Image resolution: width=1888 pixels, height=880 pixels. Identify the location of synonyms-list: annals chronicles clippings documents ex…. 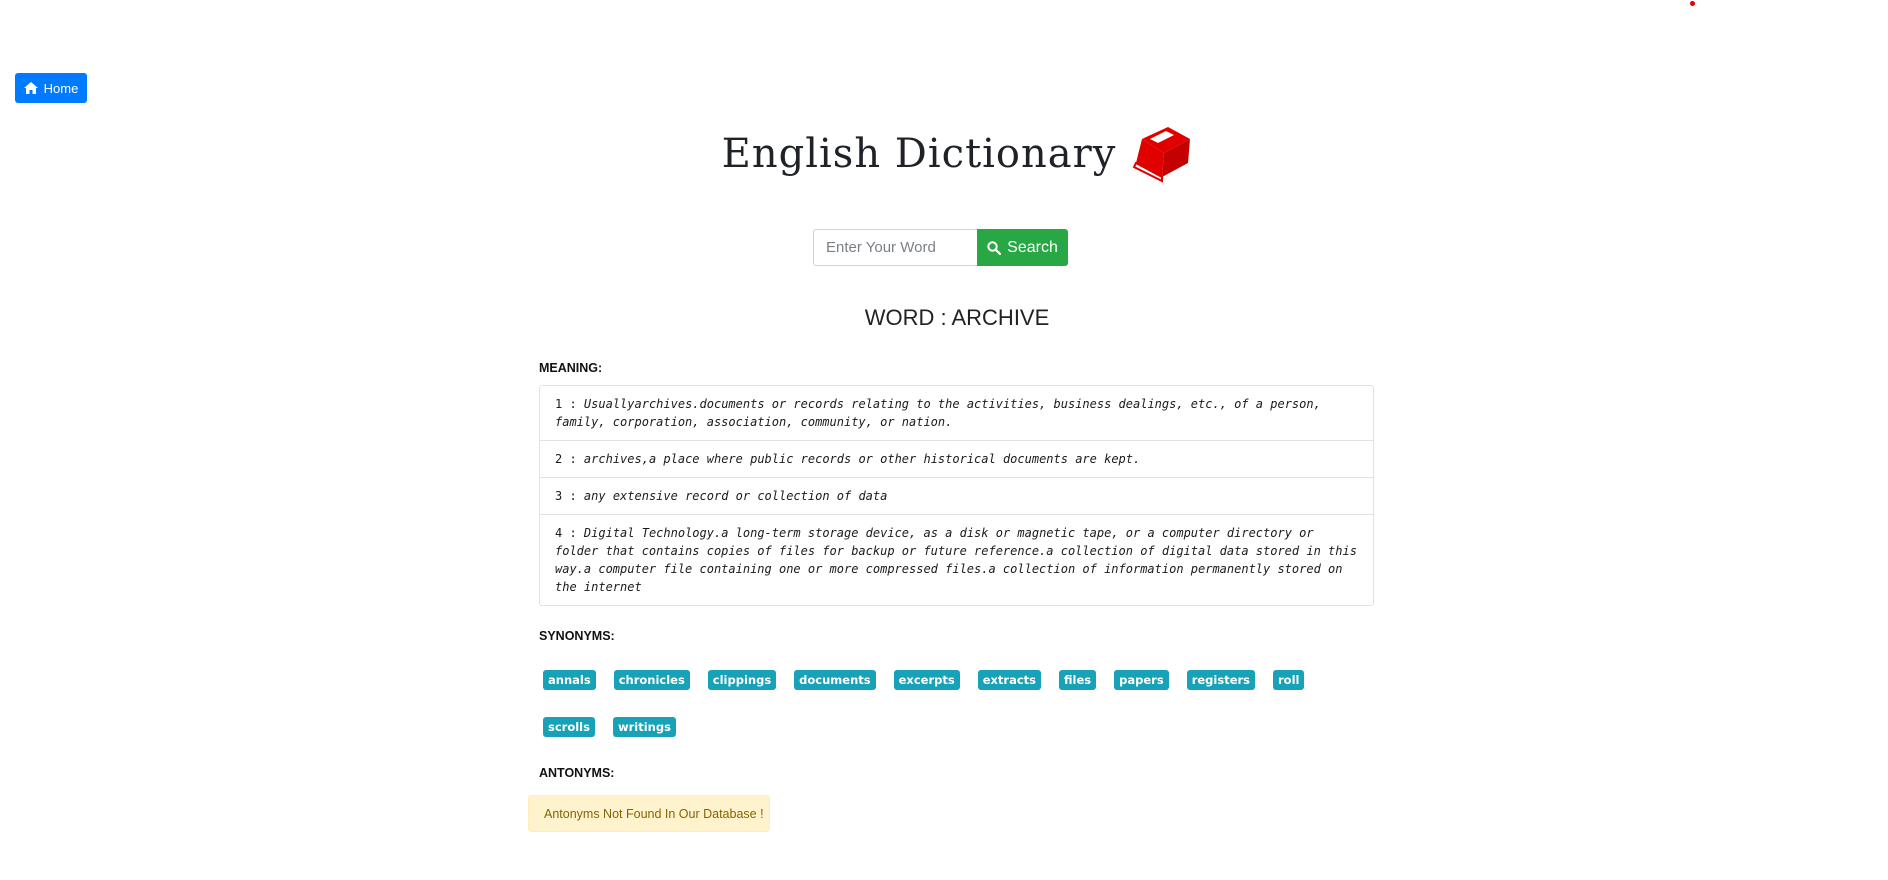
(956, 715).